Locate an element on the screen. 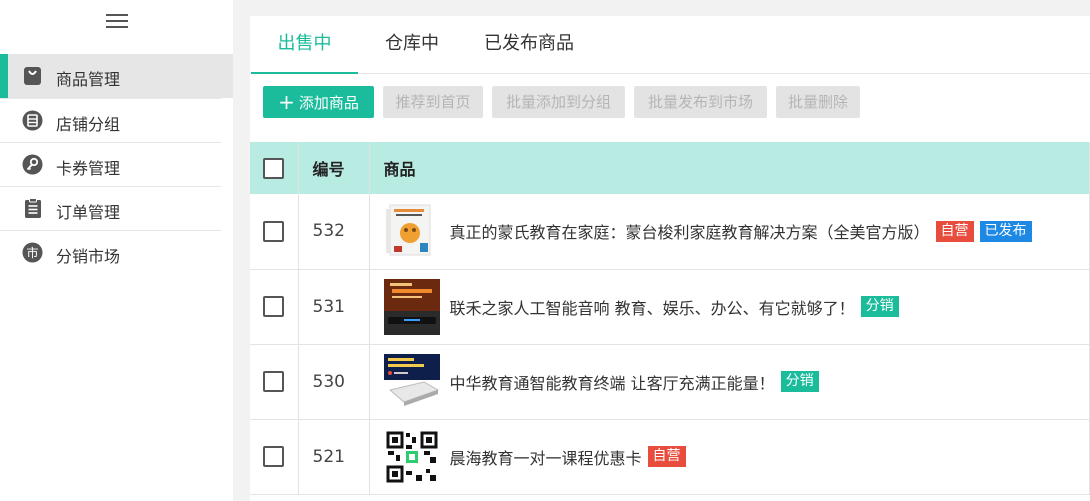 The height and width of the screenshot is (501, 1090). qr-code-image is located at coordinates (411, 456).